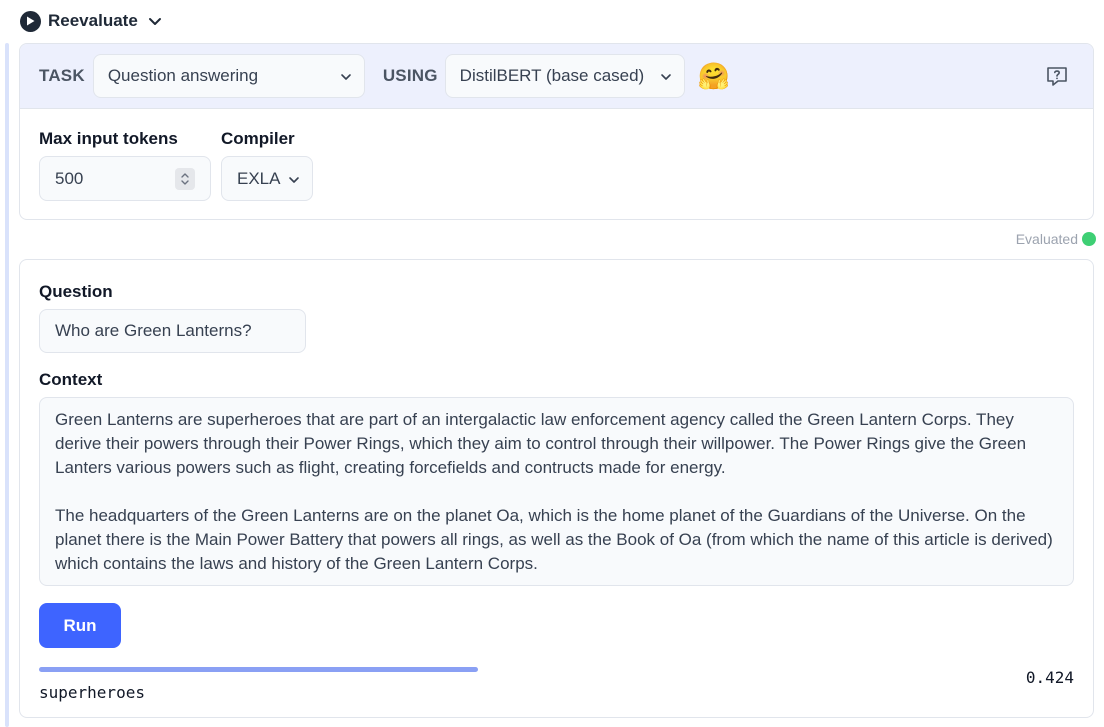  I want to click on question-label: Question, so click(76, 291).